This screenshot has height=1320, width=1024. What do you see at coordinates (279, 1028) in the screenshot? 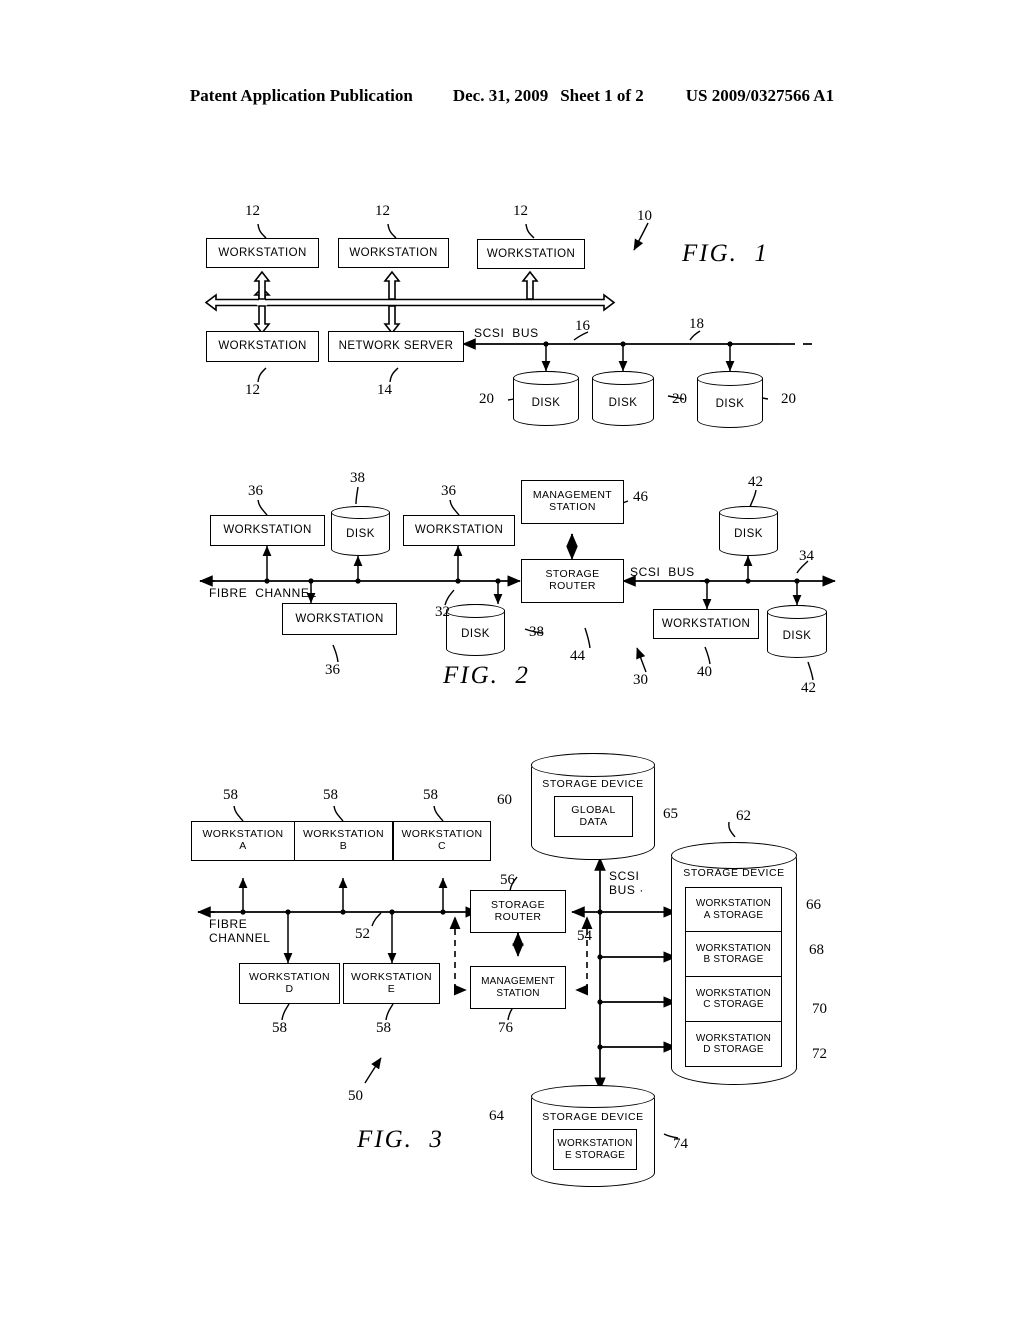
I see `fig3-ref-58d: 58` at bounding box center [279, 1028].